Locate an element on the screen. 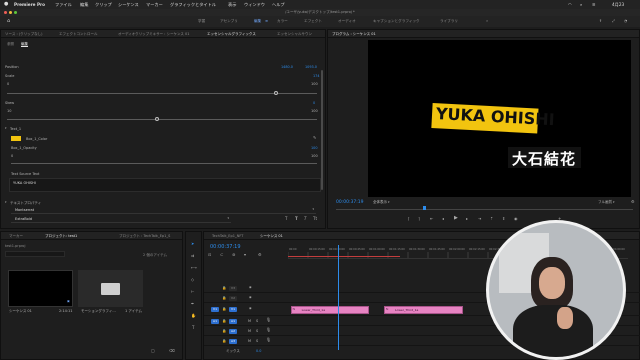  menu-clip: クリップ is located at coordinates (103, 4).